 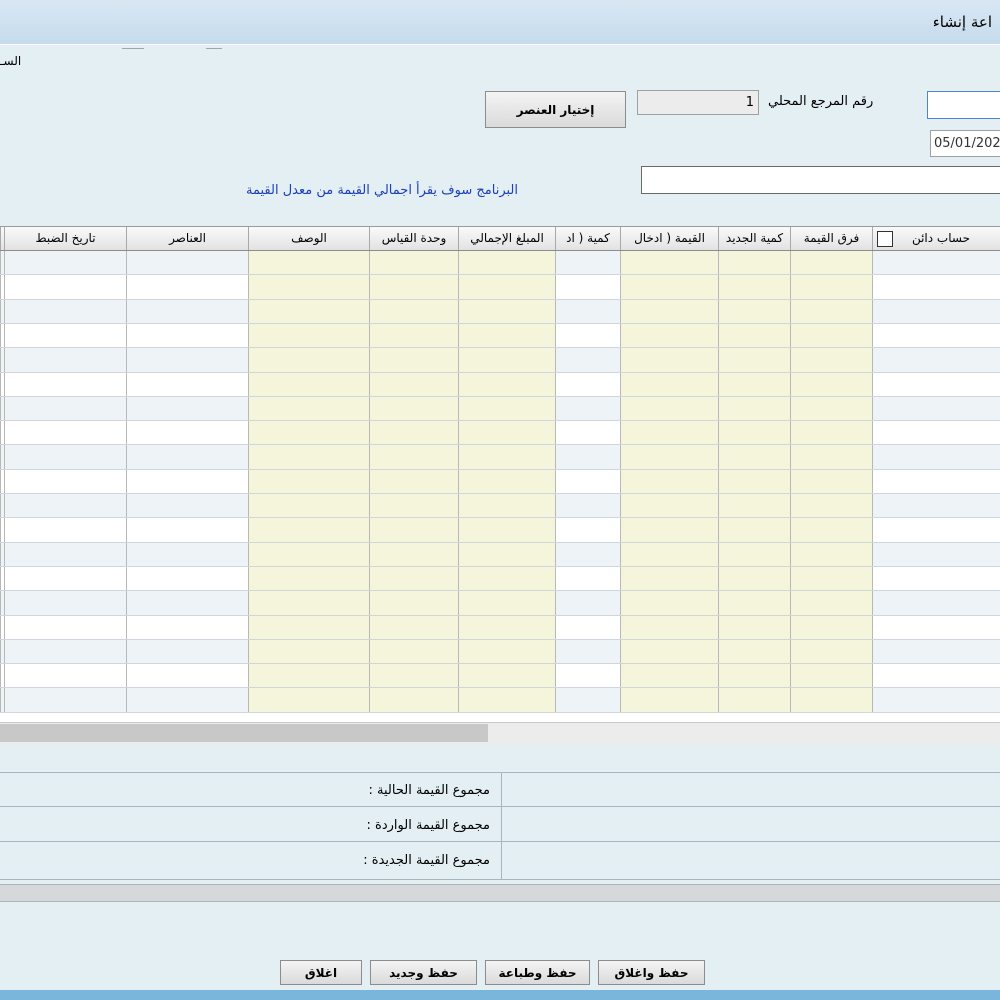 What do you see at coordinates (308, 238) in the screenshot?
I see `col-header-description: الوصف` at bounding box center [308, 238].